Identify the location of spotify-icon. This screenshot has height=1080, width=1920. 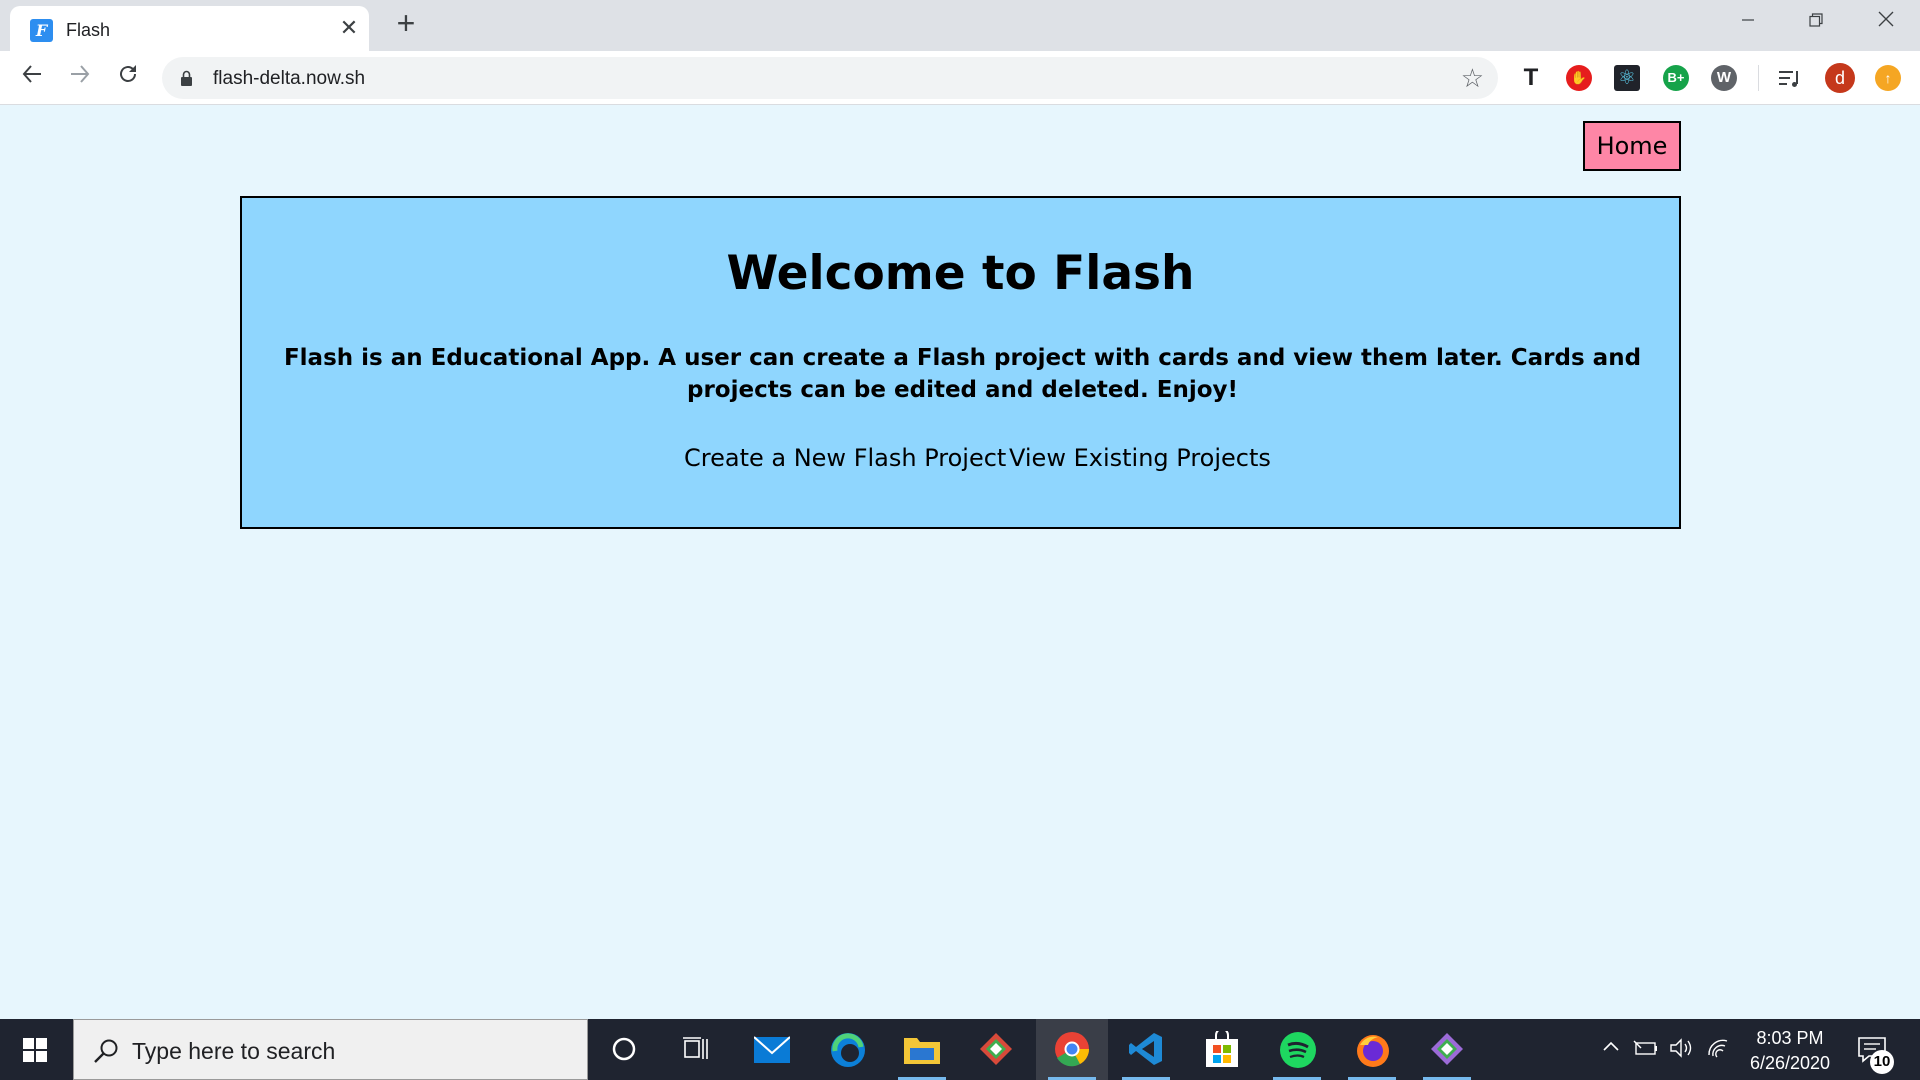
(1297, 1049).